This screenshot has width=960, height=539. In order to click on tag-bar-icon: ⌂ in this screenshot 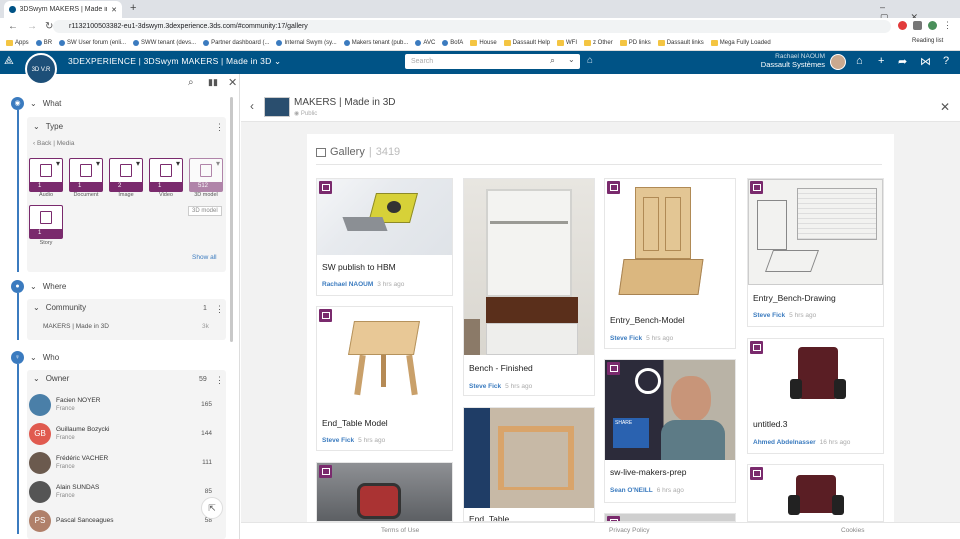, I will do `click(859, 61)`.